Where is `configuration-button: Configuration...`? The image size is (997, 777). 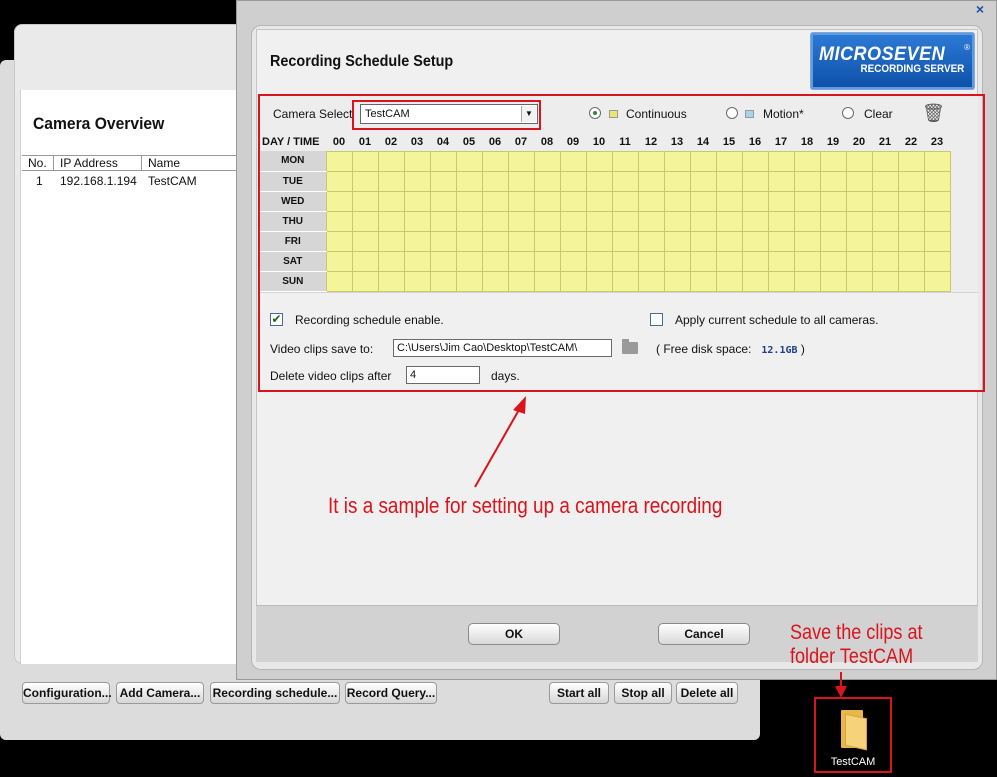 configuration-button: Configuration... is located at coordinates (67, 693).